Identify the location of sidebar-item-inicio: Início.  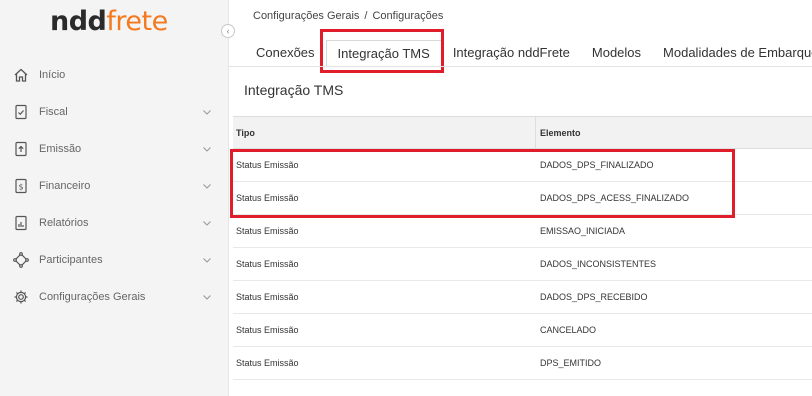
(114, 74).